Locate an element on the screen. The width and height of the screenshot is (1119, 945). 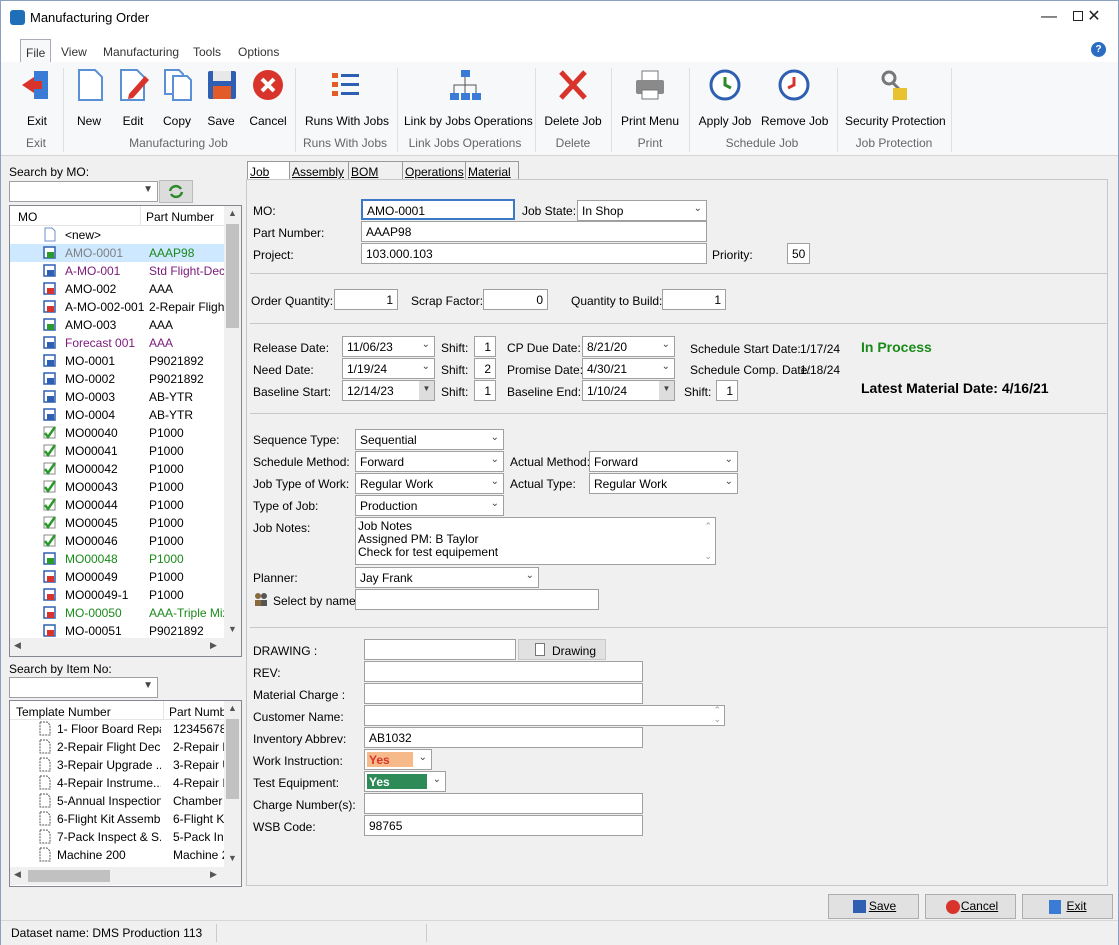
mo-list-row: AMO-003 AAA is located at coordinates (117, 325).